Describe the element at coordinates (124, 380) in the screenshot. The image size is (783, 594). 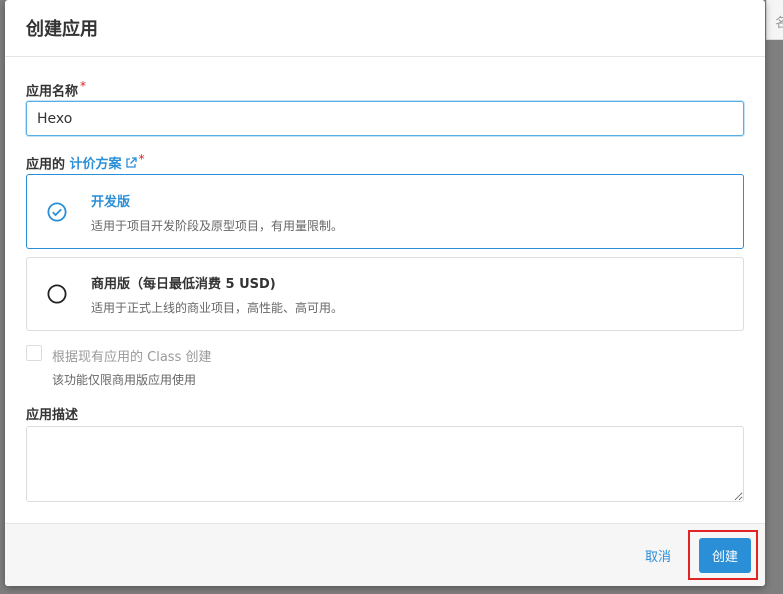
I see `clone-class-hint: 该功能仅限商用版应用使用` at that location.